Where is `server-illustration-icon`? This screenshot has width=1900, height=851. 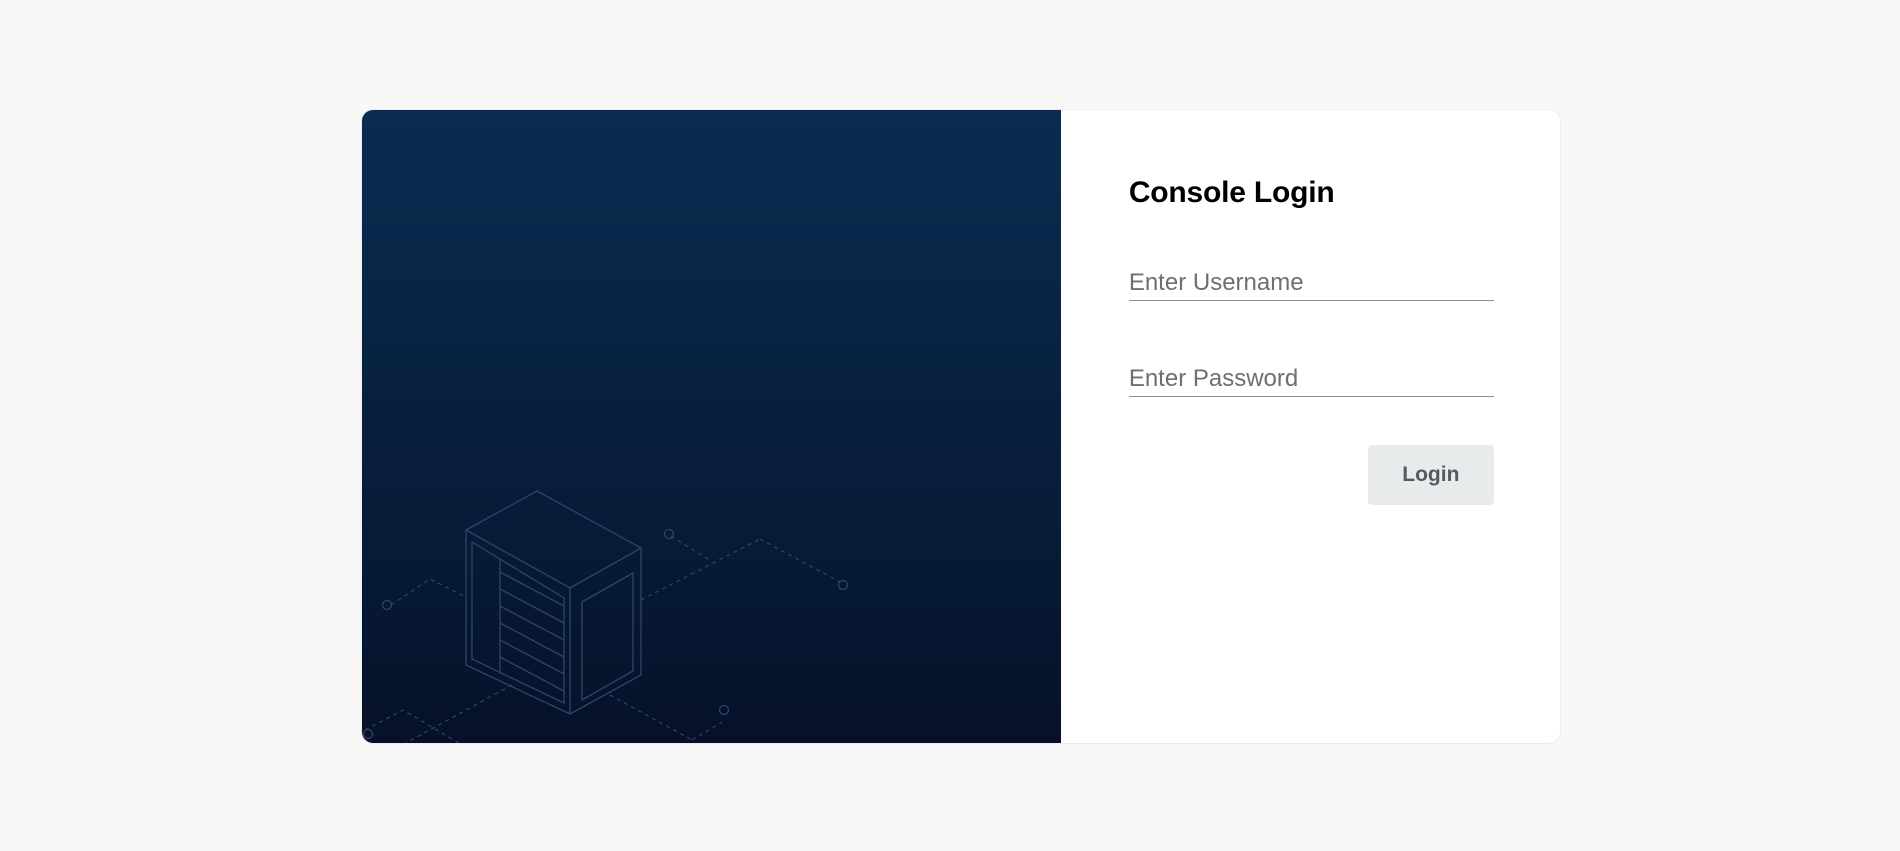
server-illustration-icon is located at coordinates (605, 616).